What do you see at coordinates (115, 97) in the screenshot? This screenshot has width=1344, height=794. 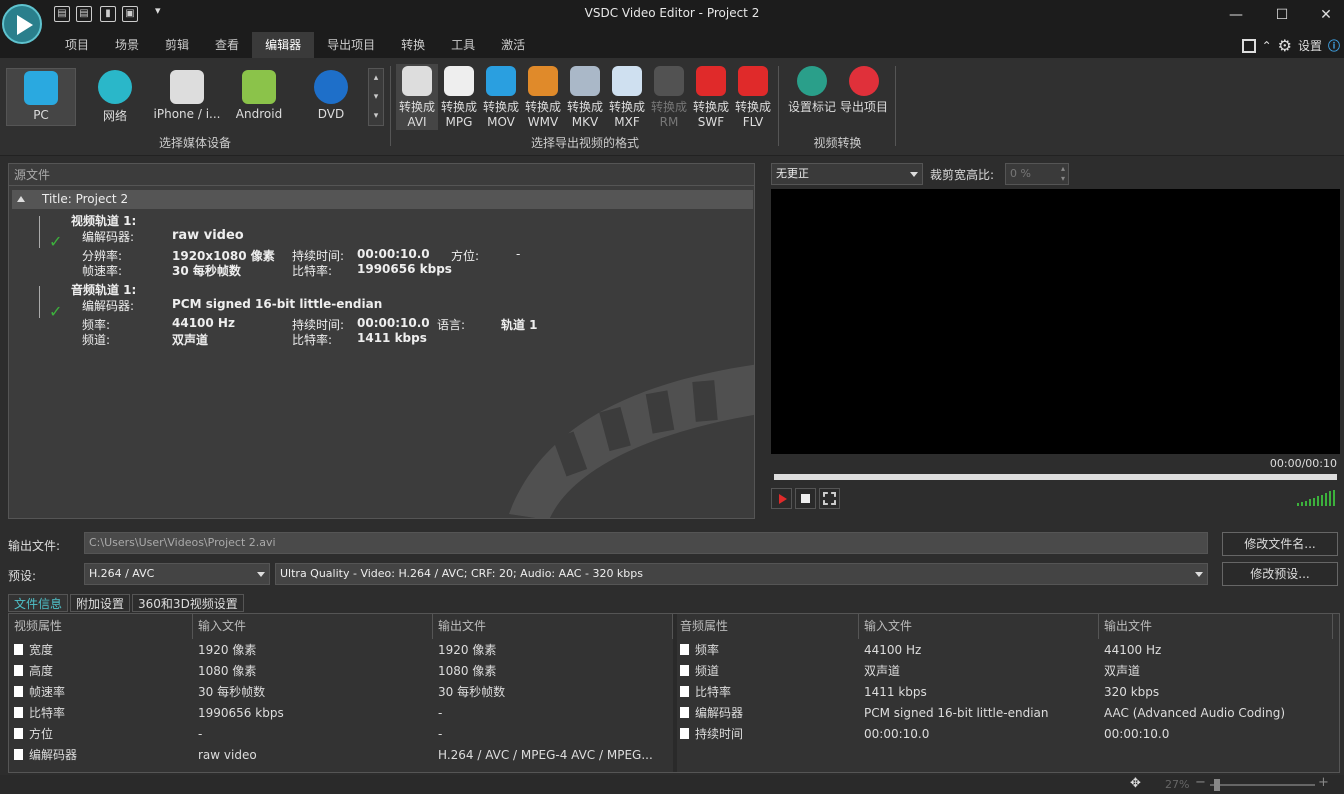 I see `device-button: 网络` at bounding box center [115, 97].